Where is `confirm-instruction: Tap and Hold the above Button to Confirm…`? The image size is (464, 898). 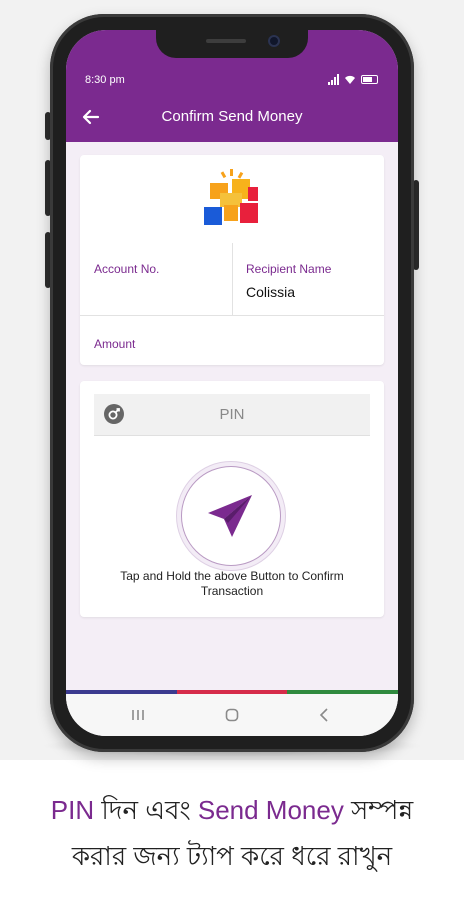
confirm-instruction: Tap and Hold the above Button to Confirm… is located at coordinates (232, 584).